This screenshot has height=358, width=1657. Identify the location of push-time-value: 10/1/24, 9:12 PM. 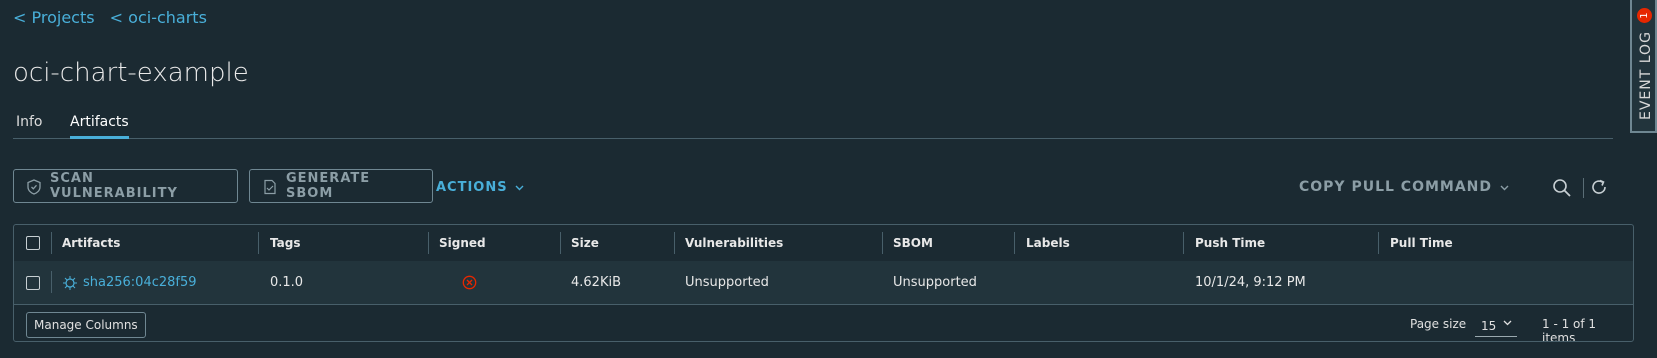
(1250, 282).